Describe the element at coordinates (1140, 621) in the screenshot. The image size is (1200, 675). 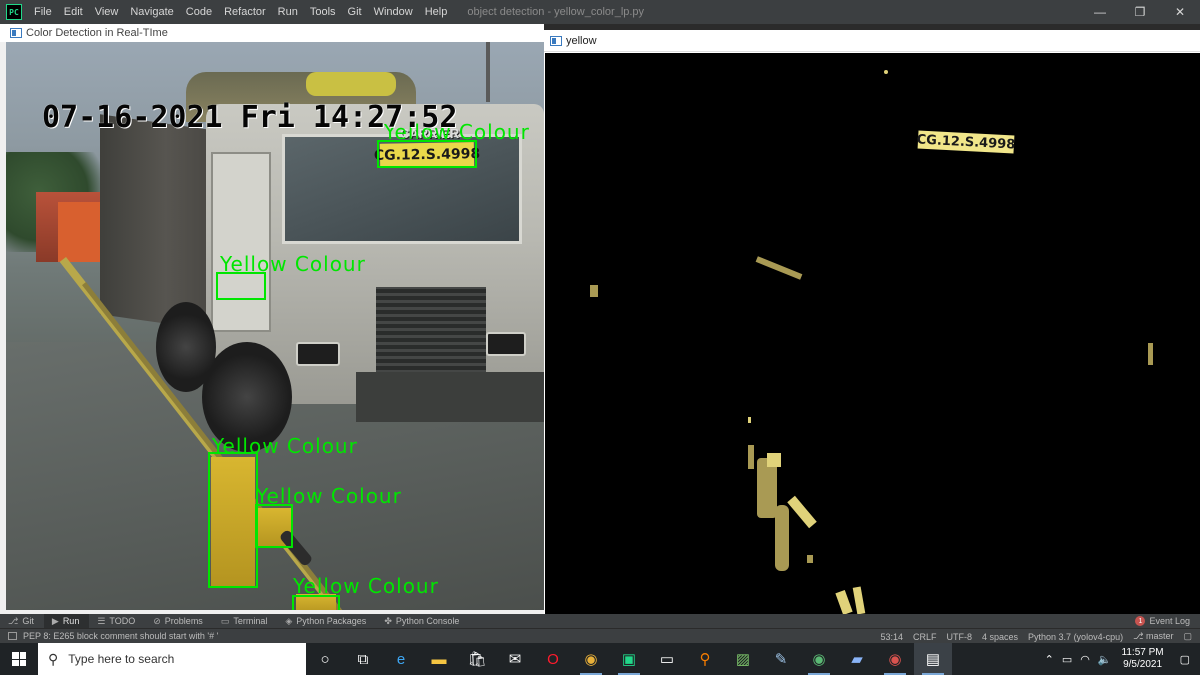
I see `event-count-badge: 1` at that location.